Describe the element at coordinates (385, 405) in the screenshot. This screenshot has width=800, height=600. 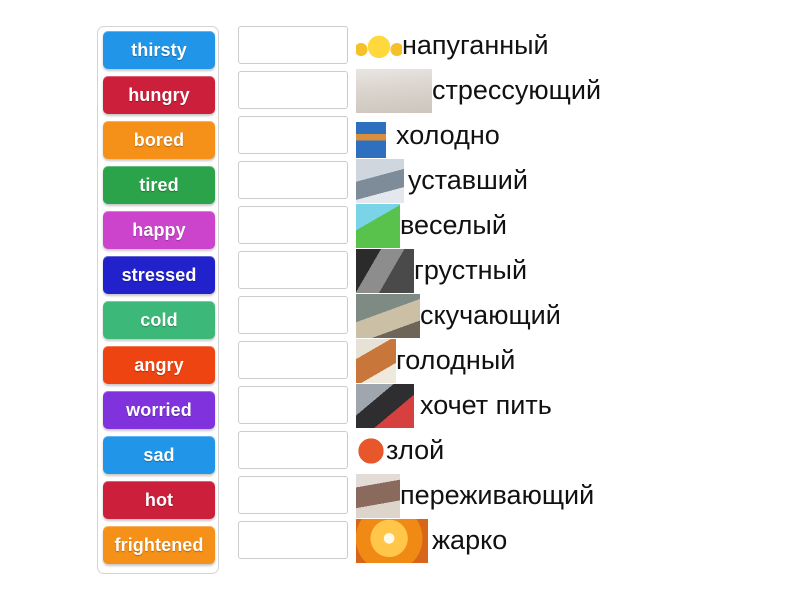
I see `man-drinking-water-photo` at that location.